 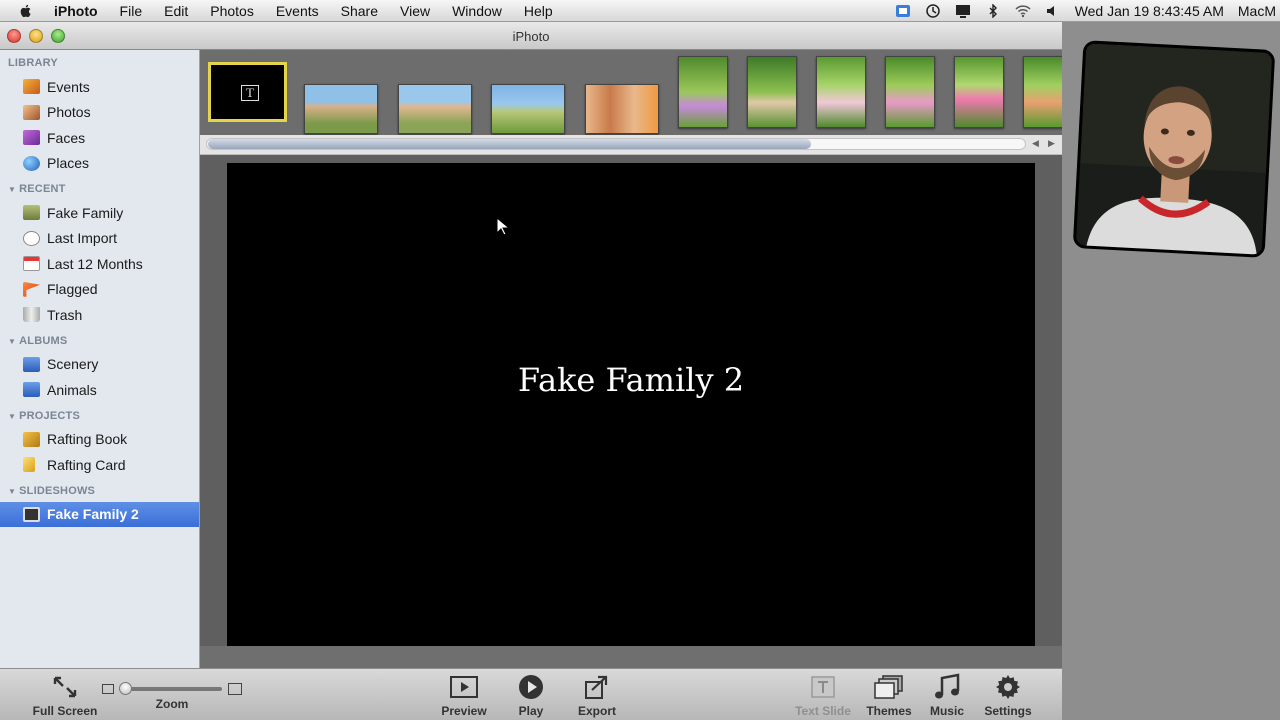 What do you see at coordinates (531, 687) in the screenshot?
I see `play-icon` at bounding box center [531, 687].